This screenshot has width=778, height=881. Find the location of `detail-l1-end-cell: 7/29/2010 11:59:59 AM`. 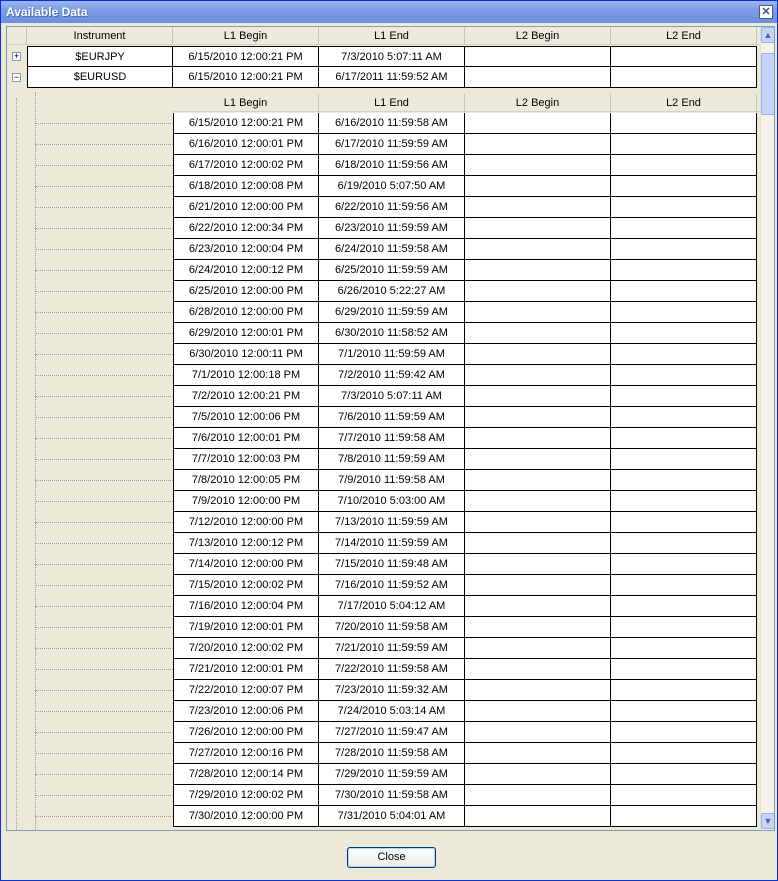

detail-l1-end-cell: 7/29/2010 11:59:59 AM is located at coordinates (392, 774).